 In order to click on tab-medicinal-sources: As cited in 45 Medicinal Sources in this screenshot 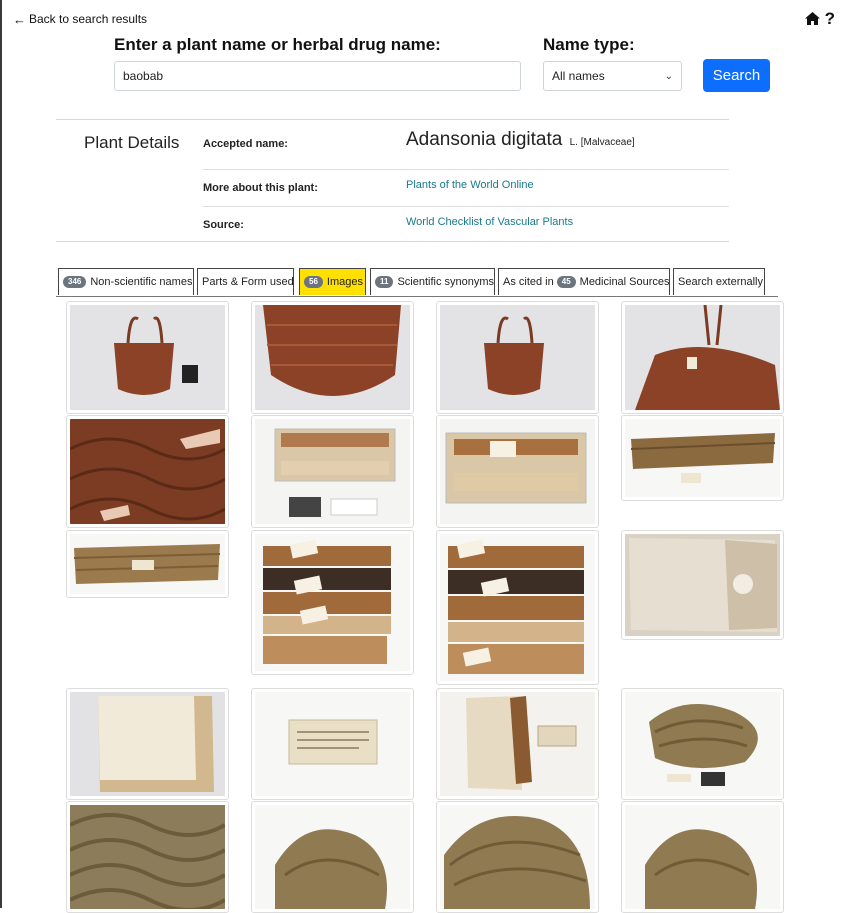, I will do `click(584, 281)`.